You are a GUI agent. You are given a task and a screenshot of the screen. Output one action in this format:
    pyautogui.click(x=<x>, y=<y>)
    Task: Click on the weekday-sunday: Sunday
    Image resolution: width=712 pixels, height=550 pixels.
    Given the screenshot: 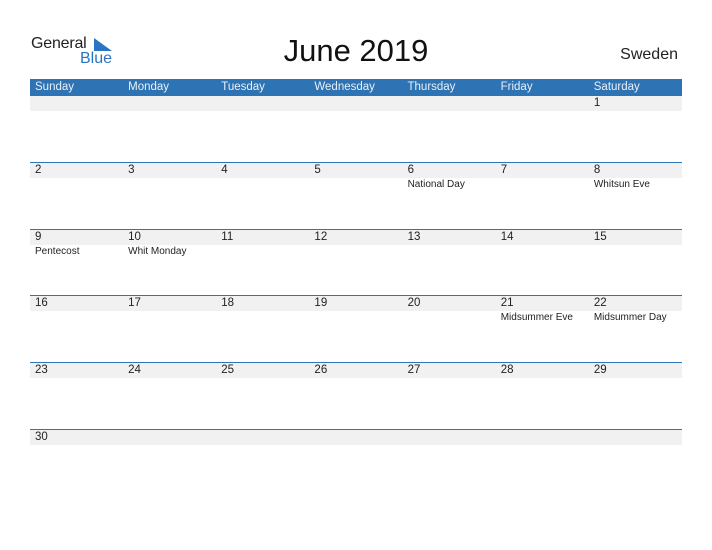 What is the action you would take?
    pyautogui.click(x=55, y=87)
    